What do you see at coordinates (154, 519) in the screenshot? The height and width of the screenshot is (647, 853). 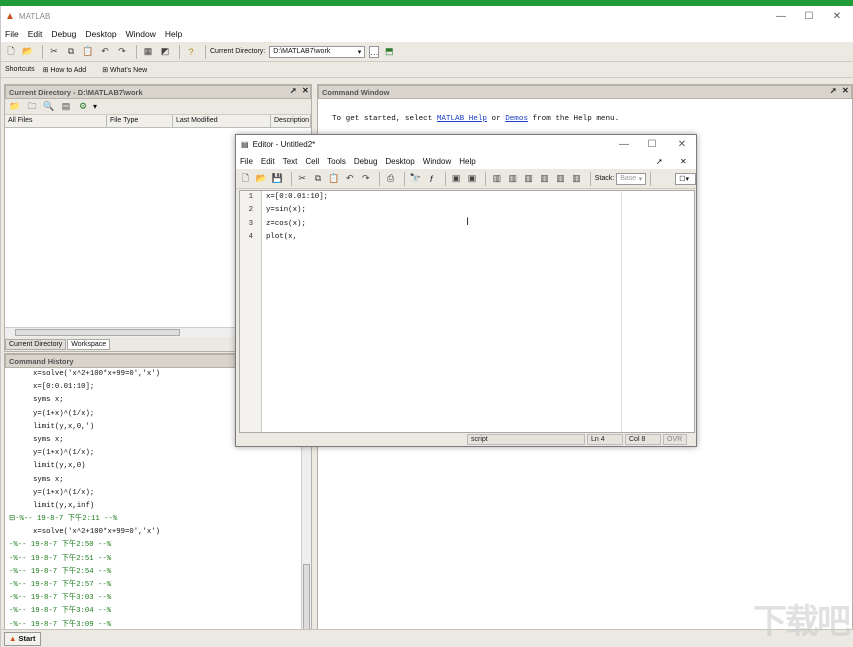 I see `history-session-marker: ⊟-%-- 19-8-7 下午2:11 --%` at bounding box center [154, 519].